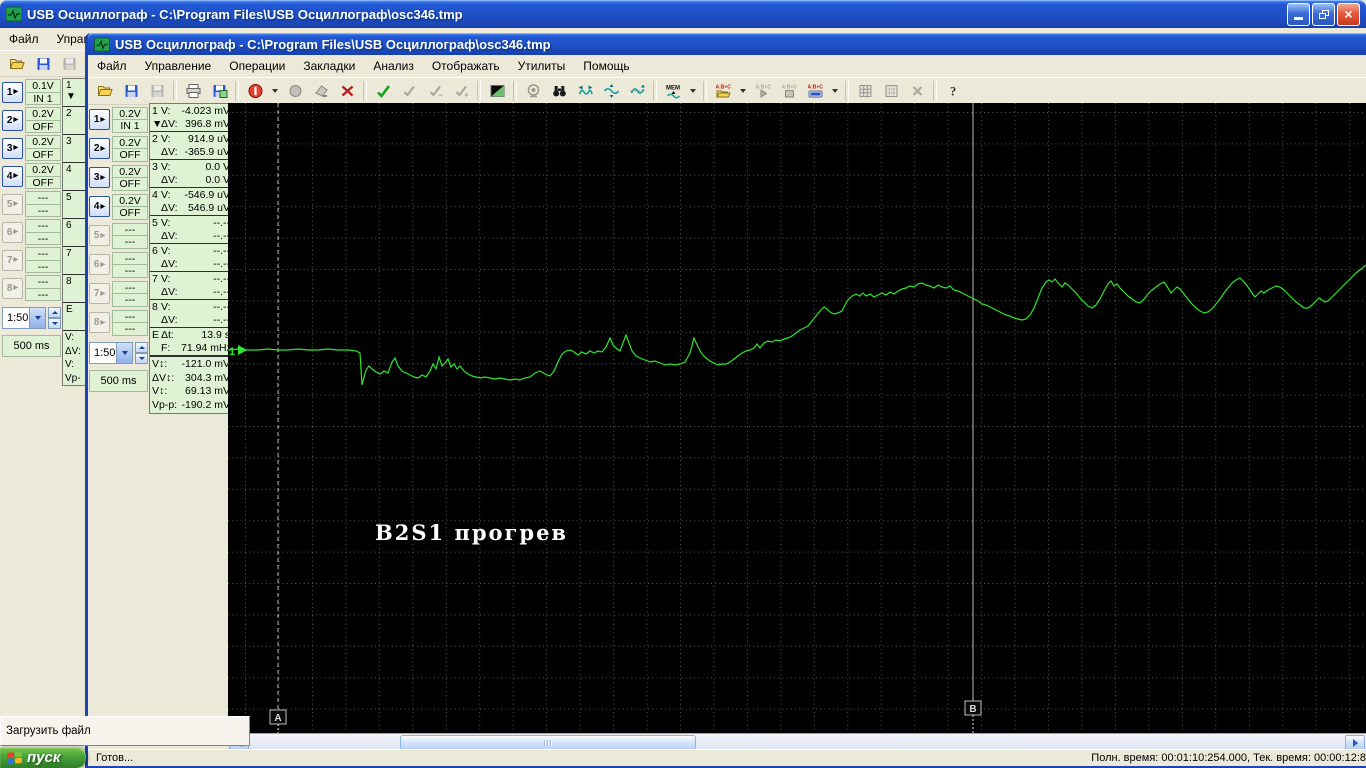  What do you see at coordinates (12, 204) in the screenshot?
I see `back-channel-5-button: 5 ▶` at bounding box center [12, 204].